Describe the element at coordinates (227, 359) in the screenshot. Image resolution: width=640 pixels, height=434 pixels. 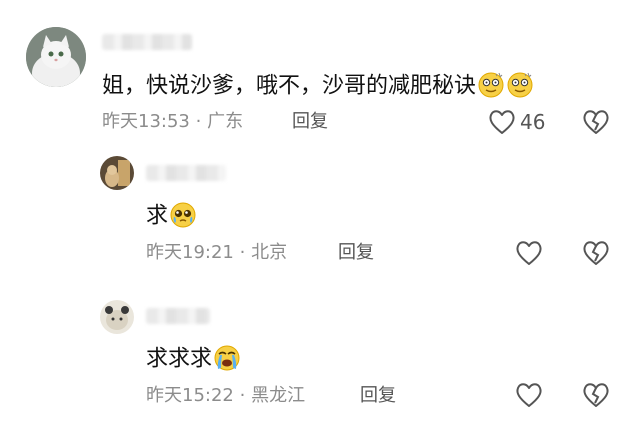
I see `loudly-crying-face-emoji-icon` at that location.